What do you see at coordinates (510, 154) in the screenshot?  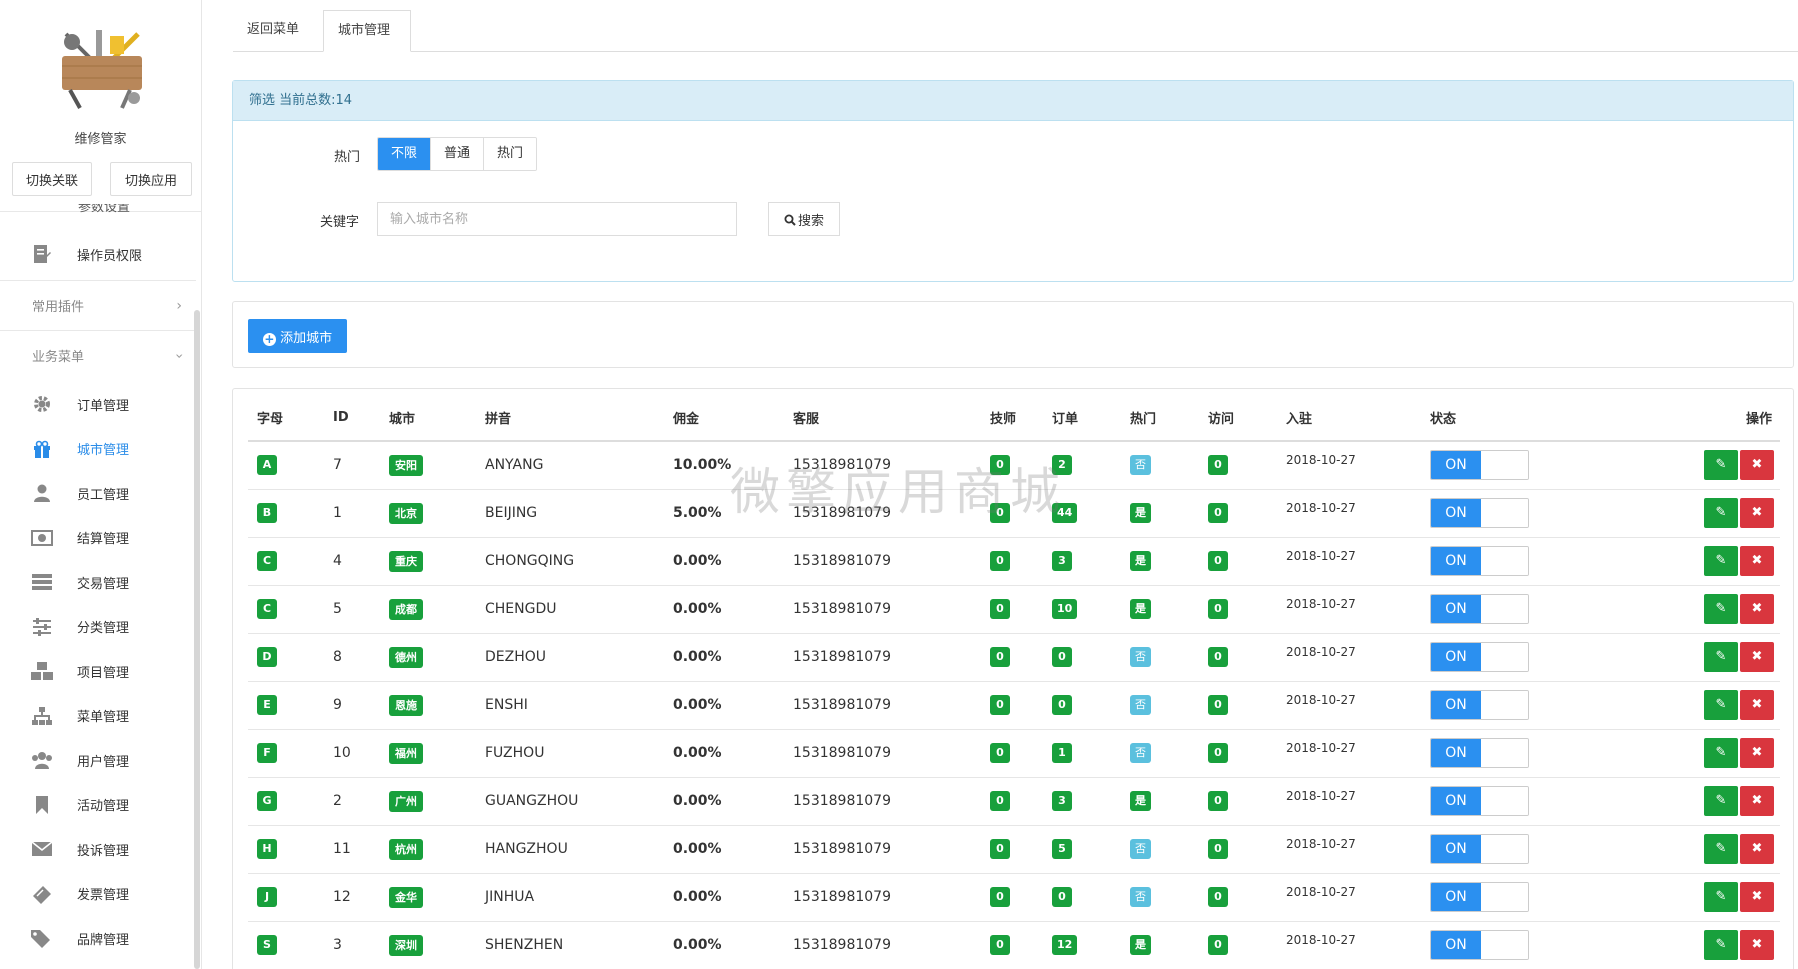 I see `hot-option-hot: 热门` at bounding box center [510, 154].